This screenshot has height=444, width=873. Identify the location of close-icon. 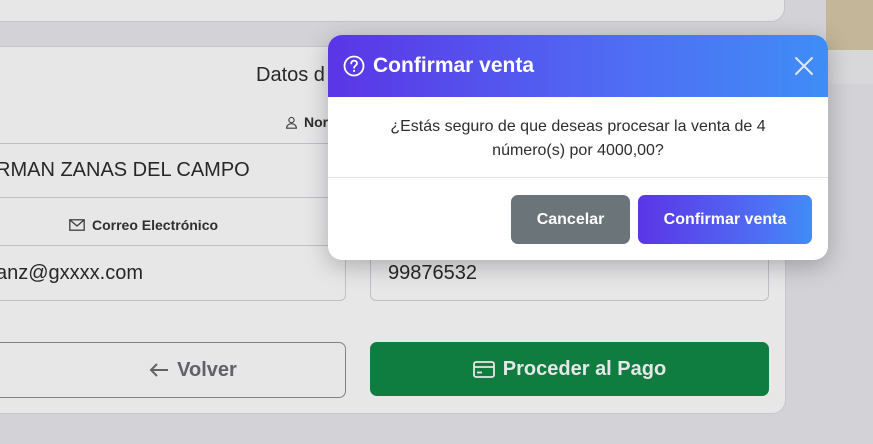
(804, 66).